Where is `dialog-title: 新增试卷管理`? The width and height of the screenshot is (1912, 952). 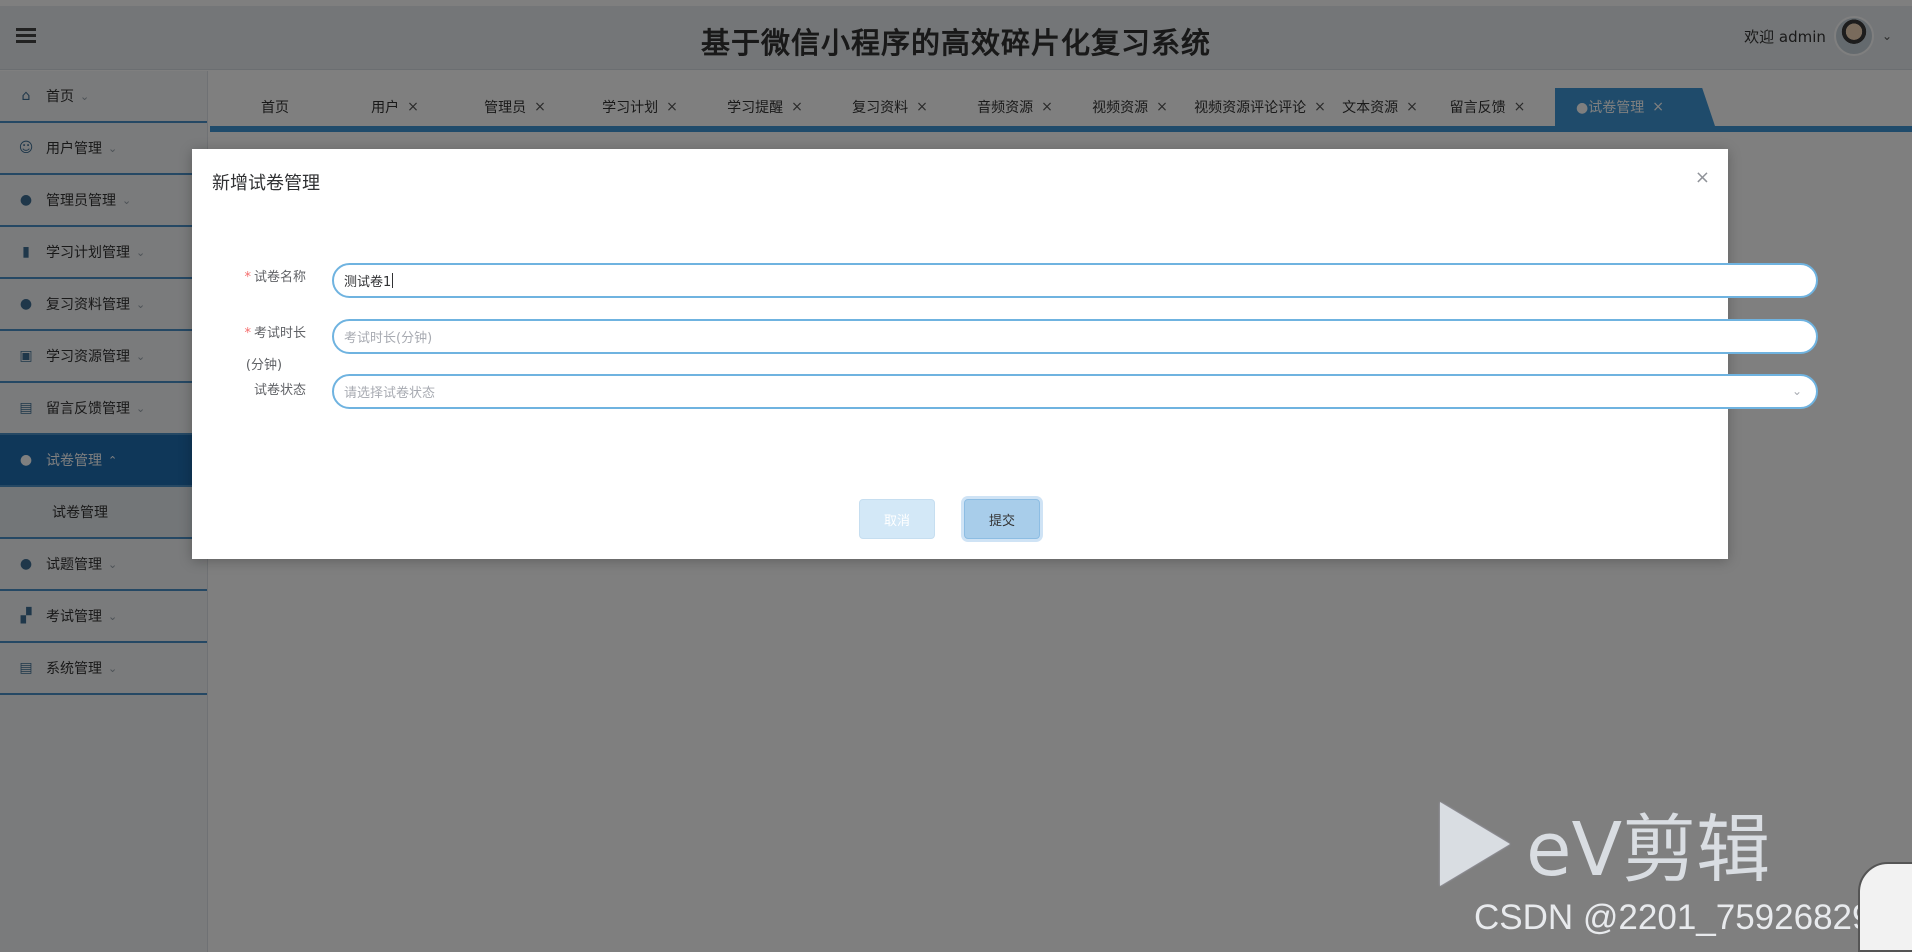
dialog-title: 新增试卷管理 is located at coordinates (266, 183).